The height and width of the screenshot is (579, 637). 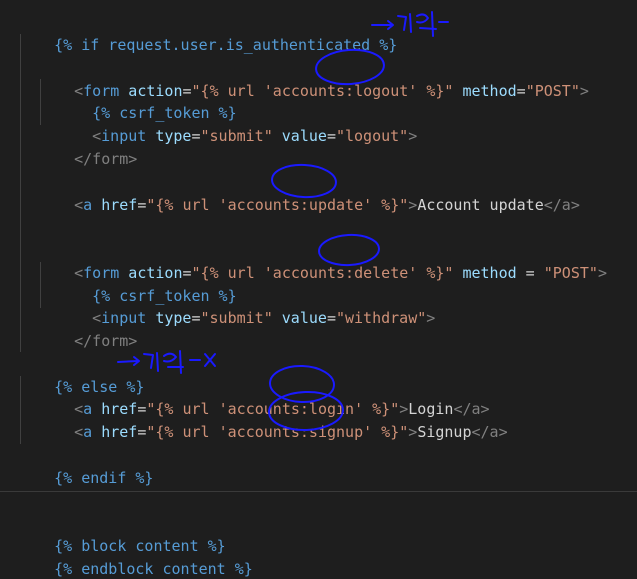 What do you see at coordinates (20, 193) in the screenshot?
I see `indent-guide` at bounding box center [20, 193].